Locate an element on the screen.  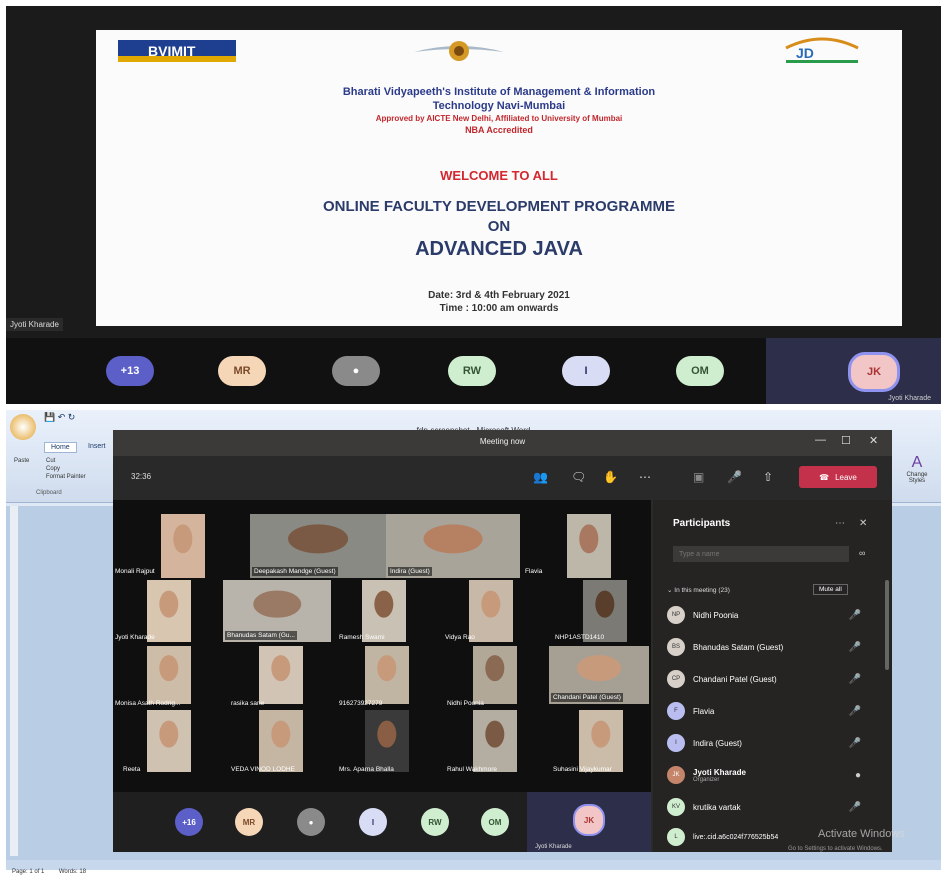
tile-label: Monali Rajput is located at coordinates (135, 571).